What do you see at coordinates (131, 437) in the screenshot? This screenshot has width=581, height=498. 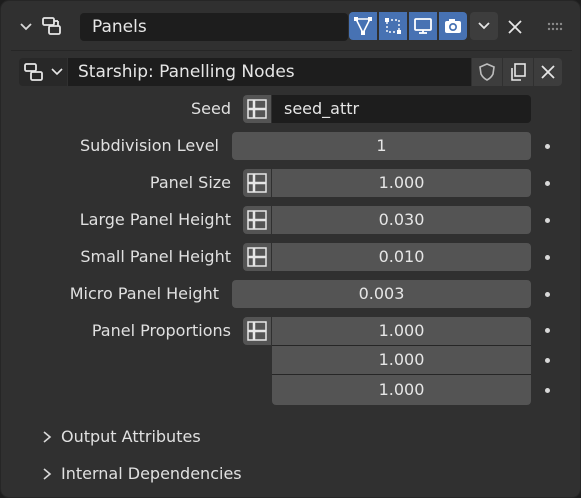 I see `output-attributes-section: Output Attributes` at bounding box center [131, 437].